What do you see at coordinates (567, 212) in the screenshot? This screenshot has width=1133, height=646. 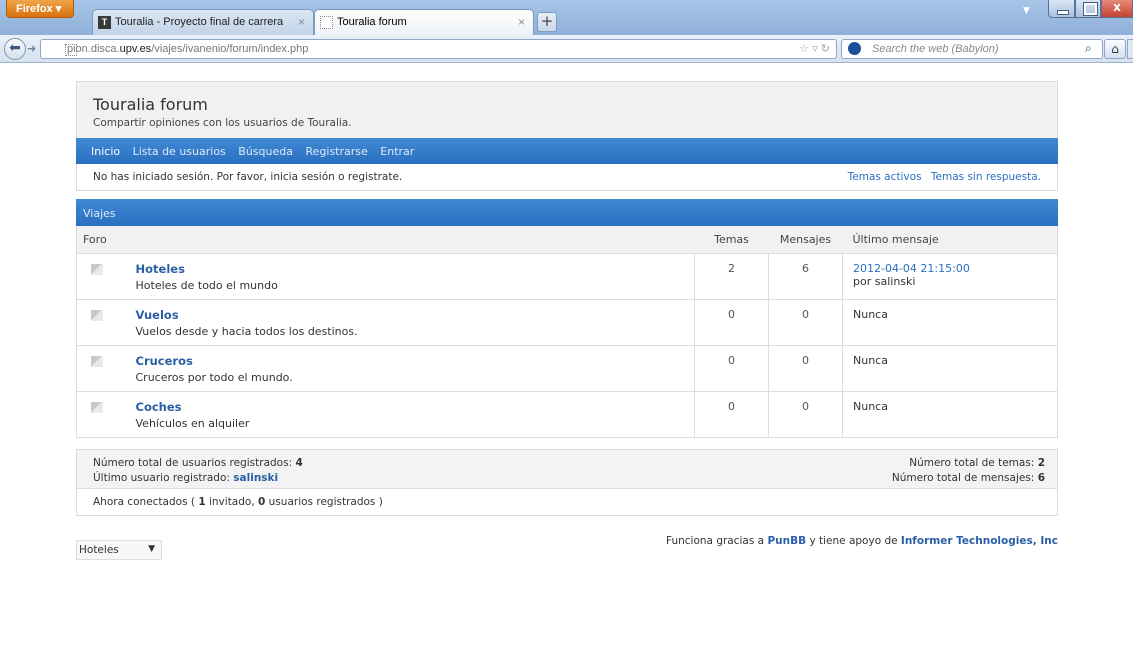 I see `category-header: Viajes` at bounding box center [567, 212].